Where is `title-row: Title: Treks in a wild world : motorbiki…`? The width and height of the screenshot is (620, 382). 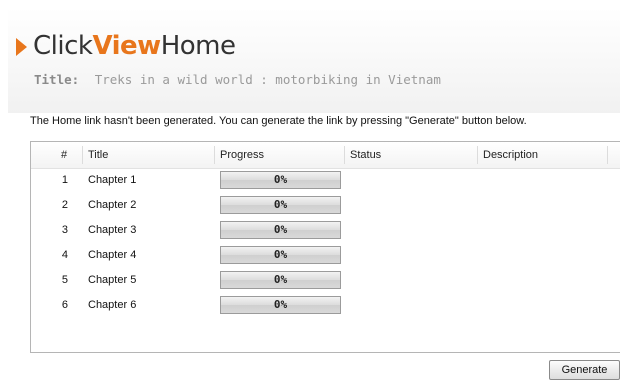
title-row: Title: Treks in a wild world : motorbiki… is located at coordinates (237, 79).